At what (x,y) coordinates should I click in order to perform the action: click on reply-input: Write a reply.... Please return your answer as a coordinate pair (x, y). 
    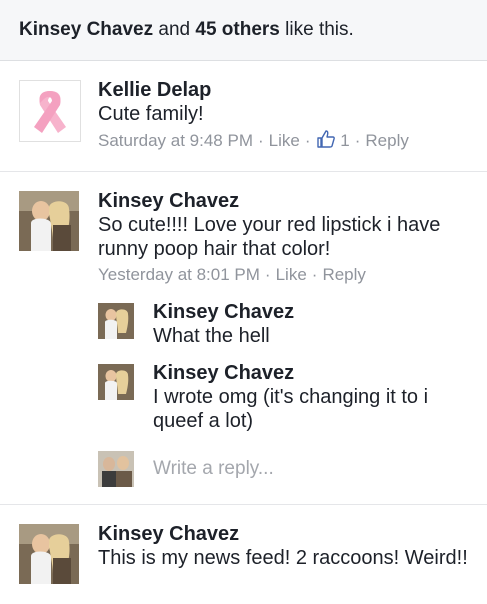
    Looking at the image, I should click on (315, 469).